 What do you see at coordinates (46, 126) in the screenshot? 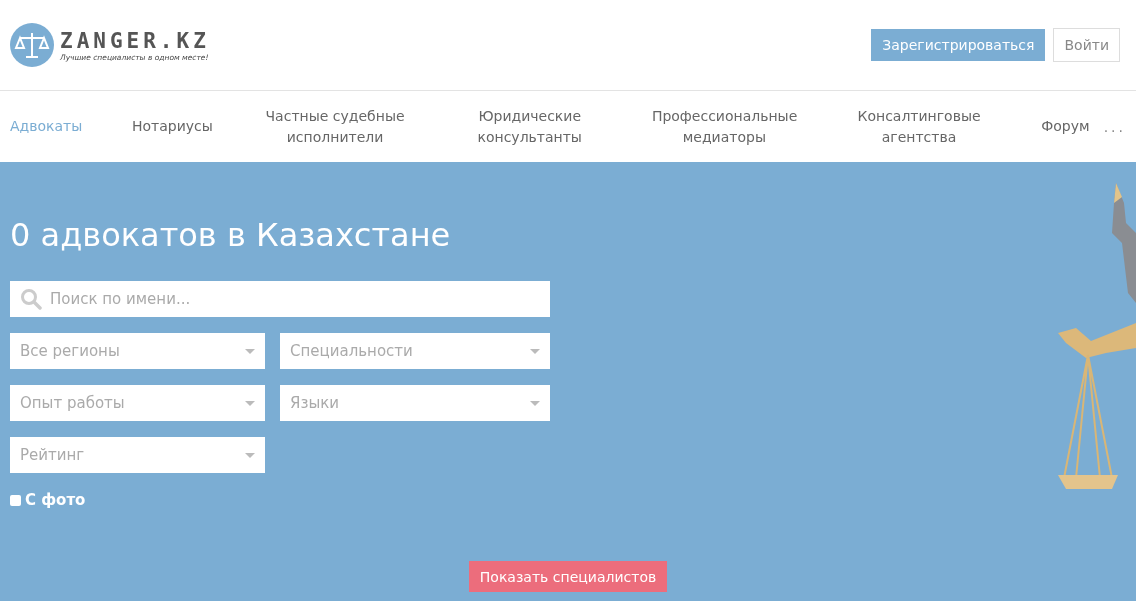
I see `nav-link: Адвокаты` at bounding box center [46, 126].